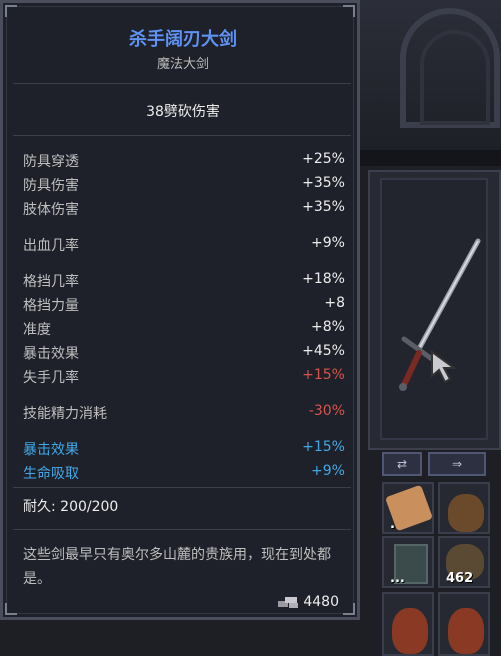 The image size is (501, 656). Describe the element at coordinates (51, 162) in the screenshot. I see `stat-label: 防具穿透` at that location.